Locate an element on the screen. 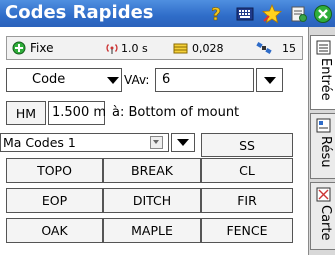 This screenshot has width=335, height=255. small-dropdown-icon is located at coordinates (156, 142).